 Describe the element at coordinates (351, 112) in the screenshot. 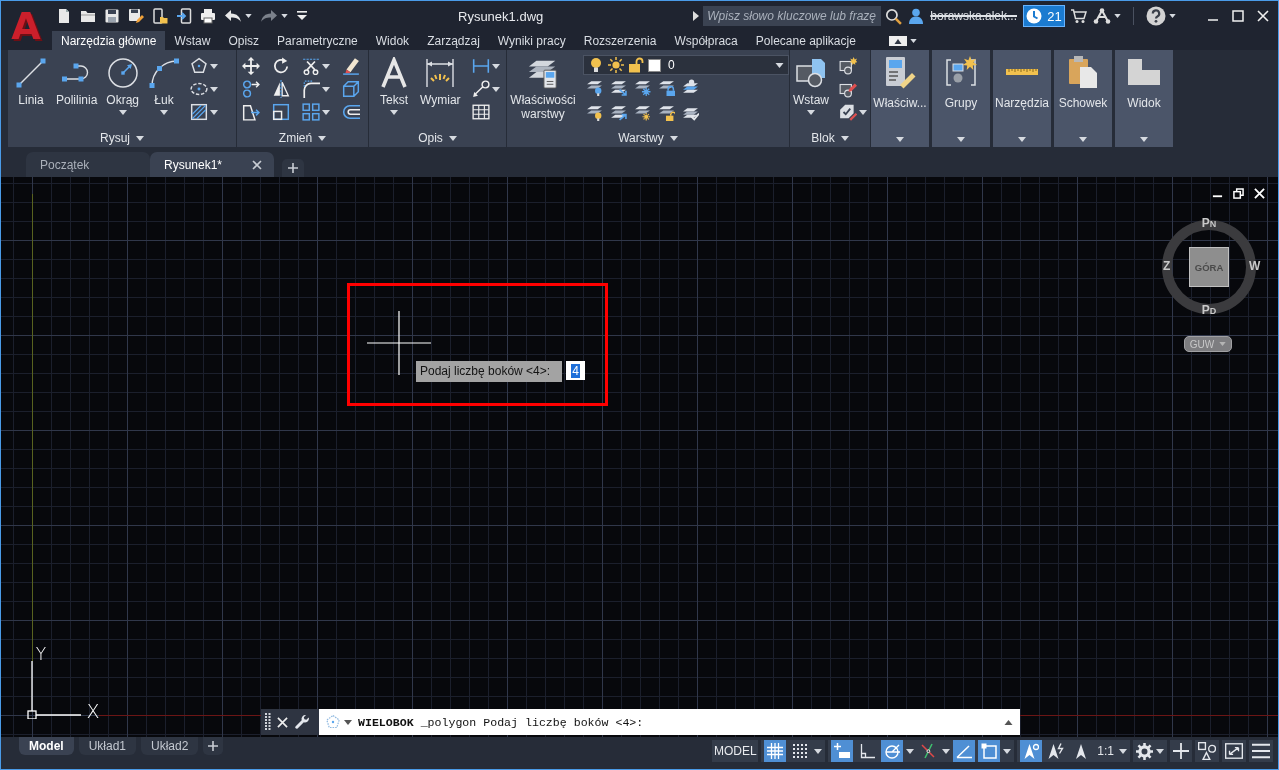

I see `nested-arcs-icon` at that location.